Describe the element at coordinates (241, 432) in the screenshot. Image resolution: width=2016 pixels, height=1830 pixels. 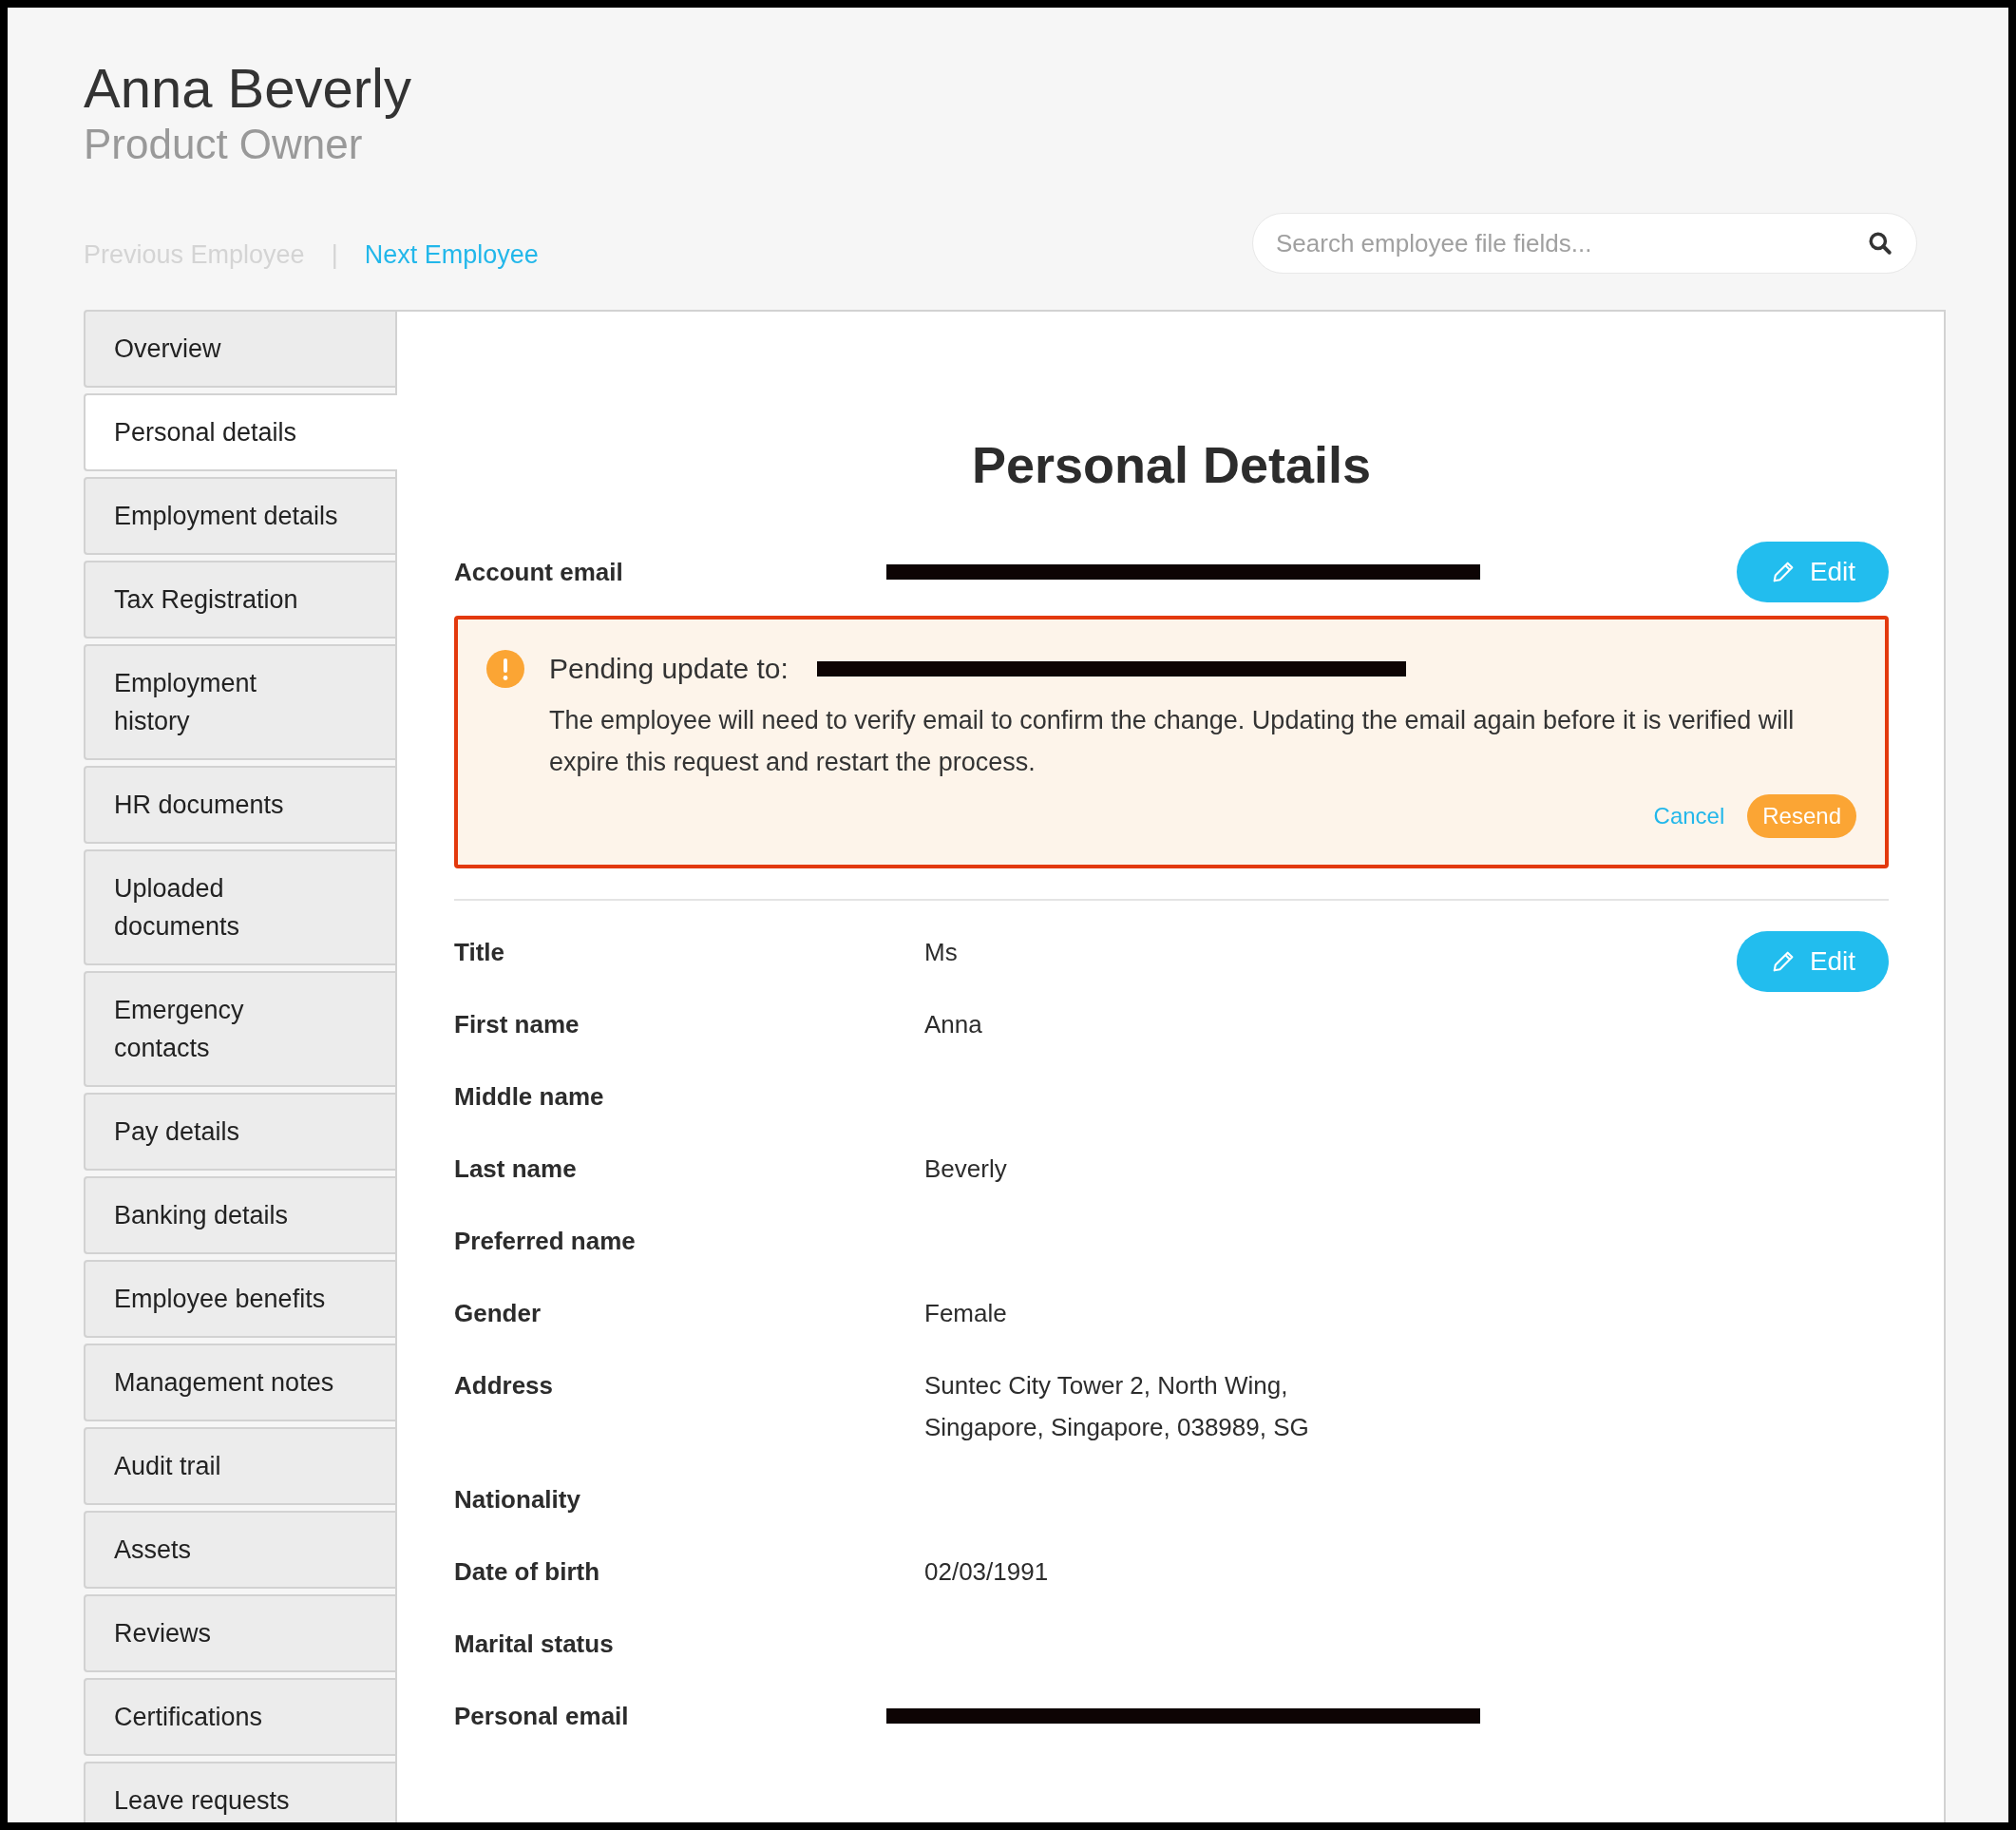
I see `sidebar-item: Personal details` at that location.